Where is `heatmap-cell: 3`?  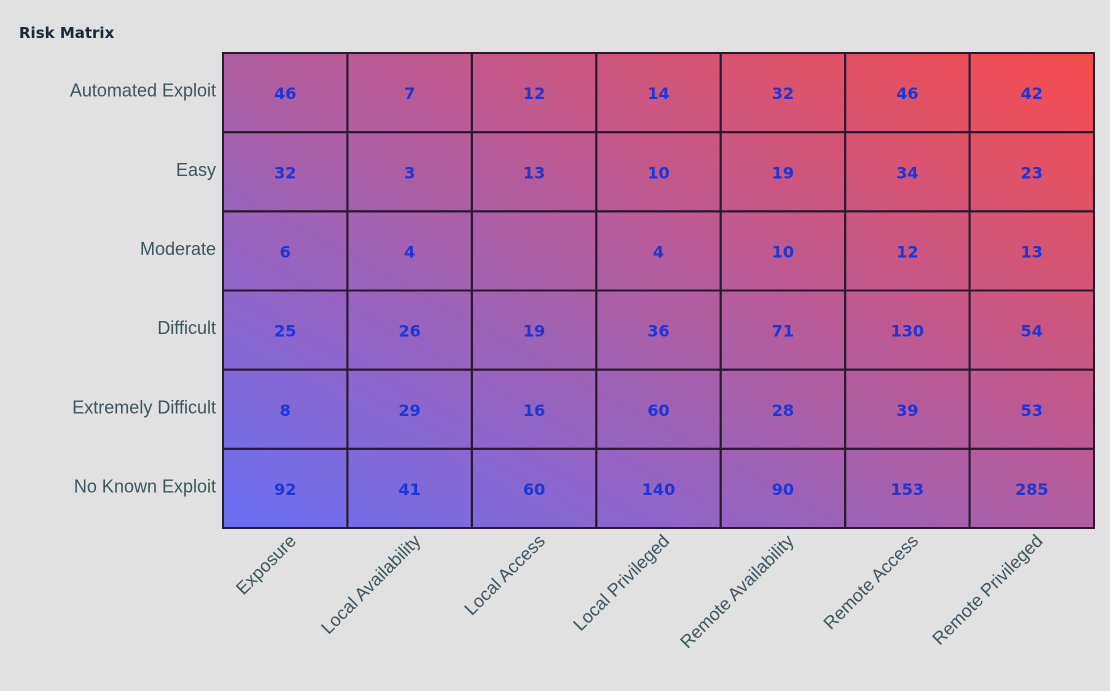
heatmap-cell: 3 is located at coordinates (409, 172).